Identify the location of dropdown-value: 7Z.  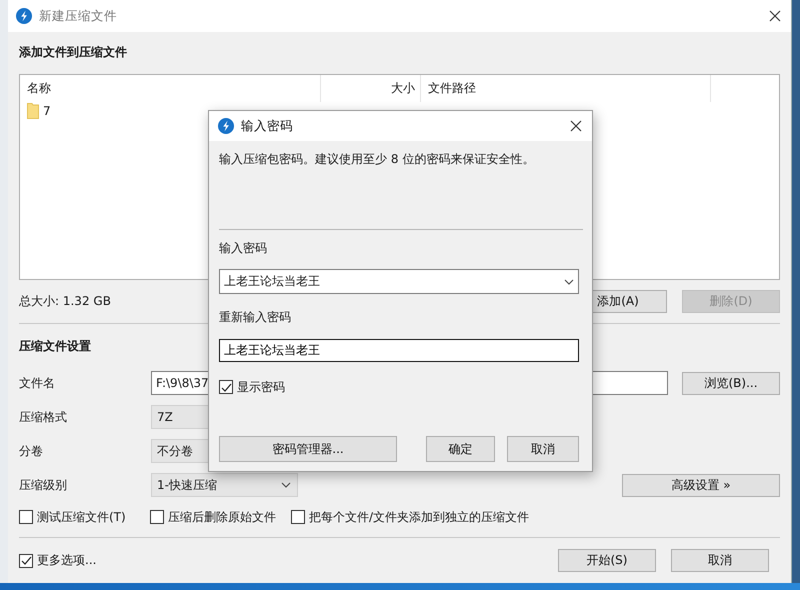
(165, 417).